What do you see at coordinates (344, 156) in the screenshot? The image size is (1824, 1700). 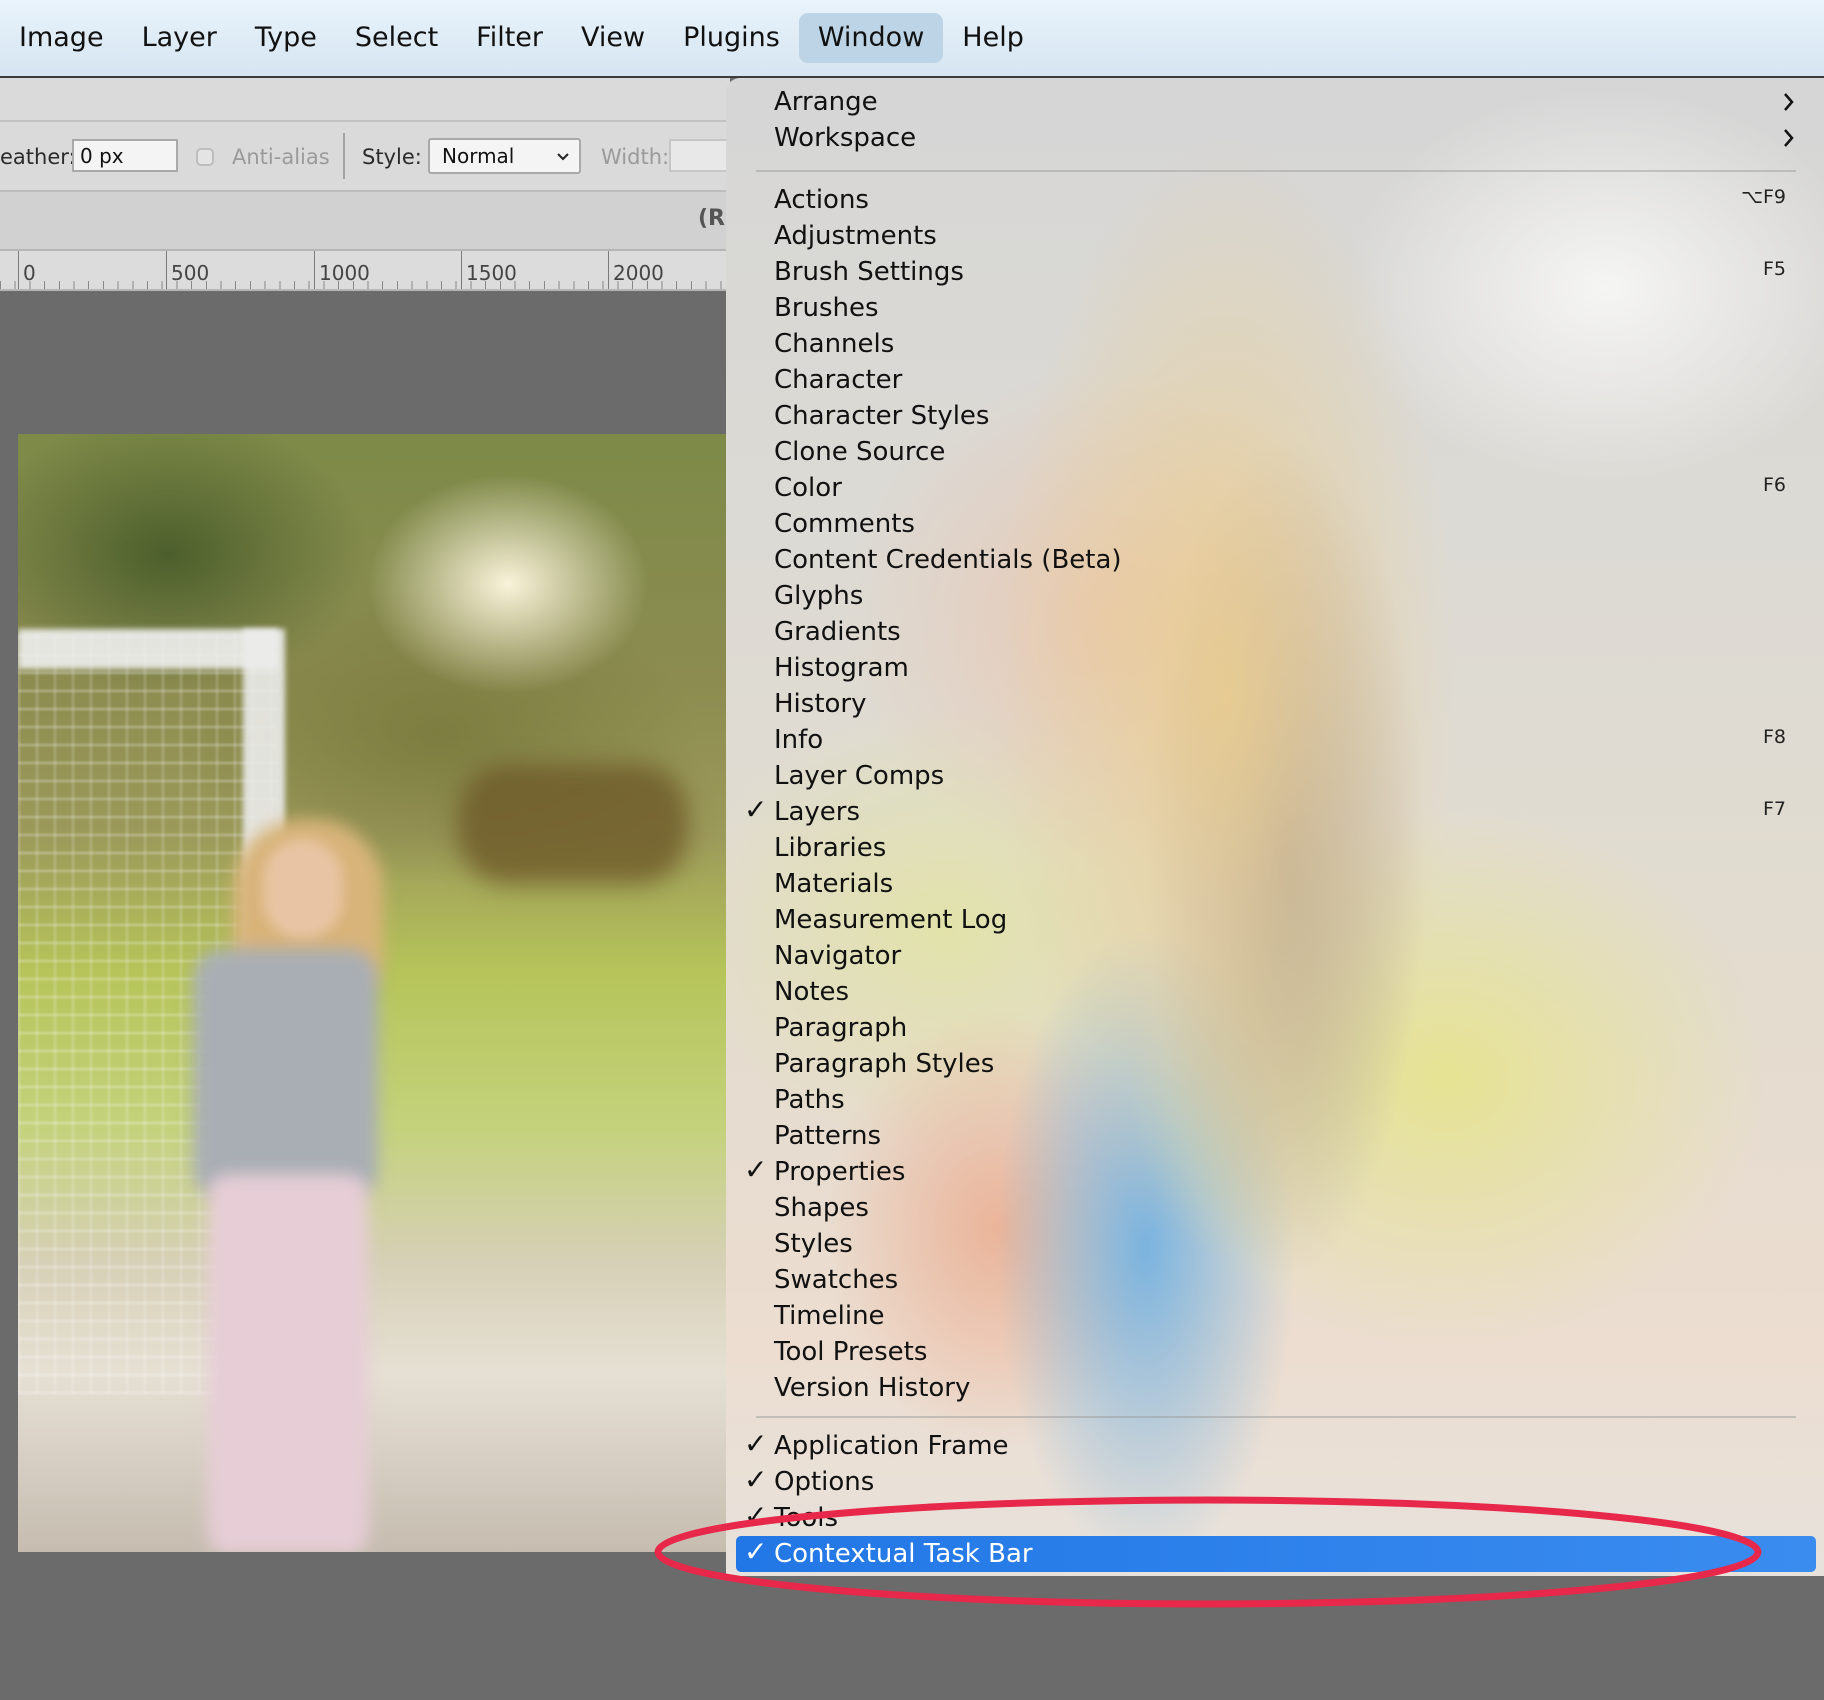 I see `options-separator` at bounding box center [344, 156].